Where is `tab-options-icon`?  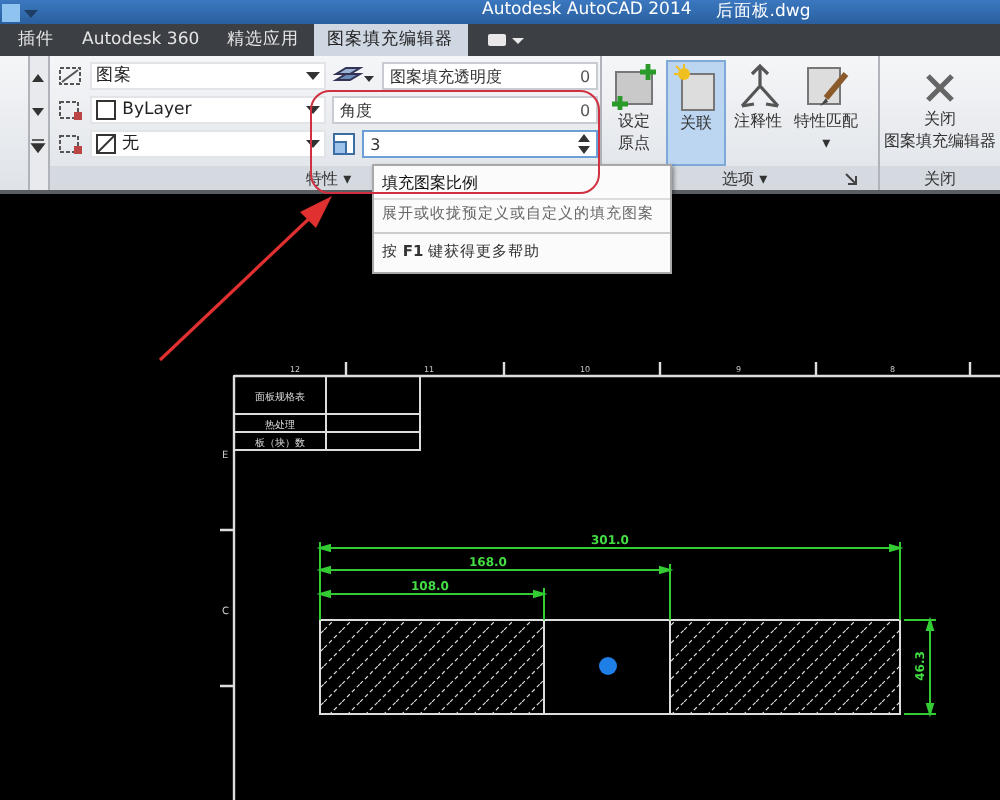 tab-options-icon is located at coordinates (505, 40).